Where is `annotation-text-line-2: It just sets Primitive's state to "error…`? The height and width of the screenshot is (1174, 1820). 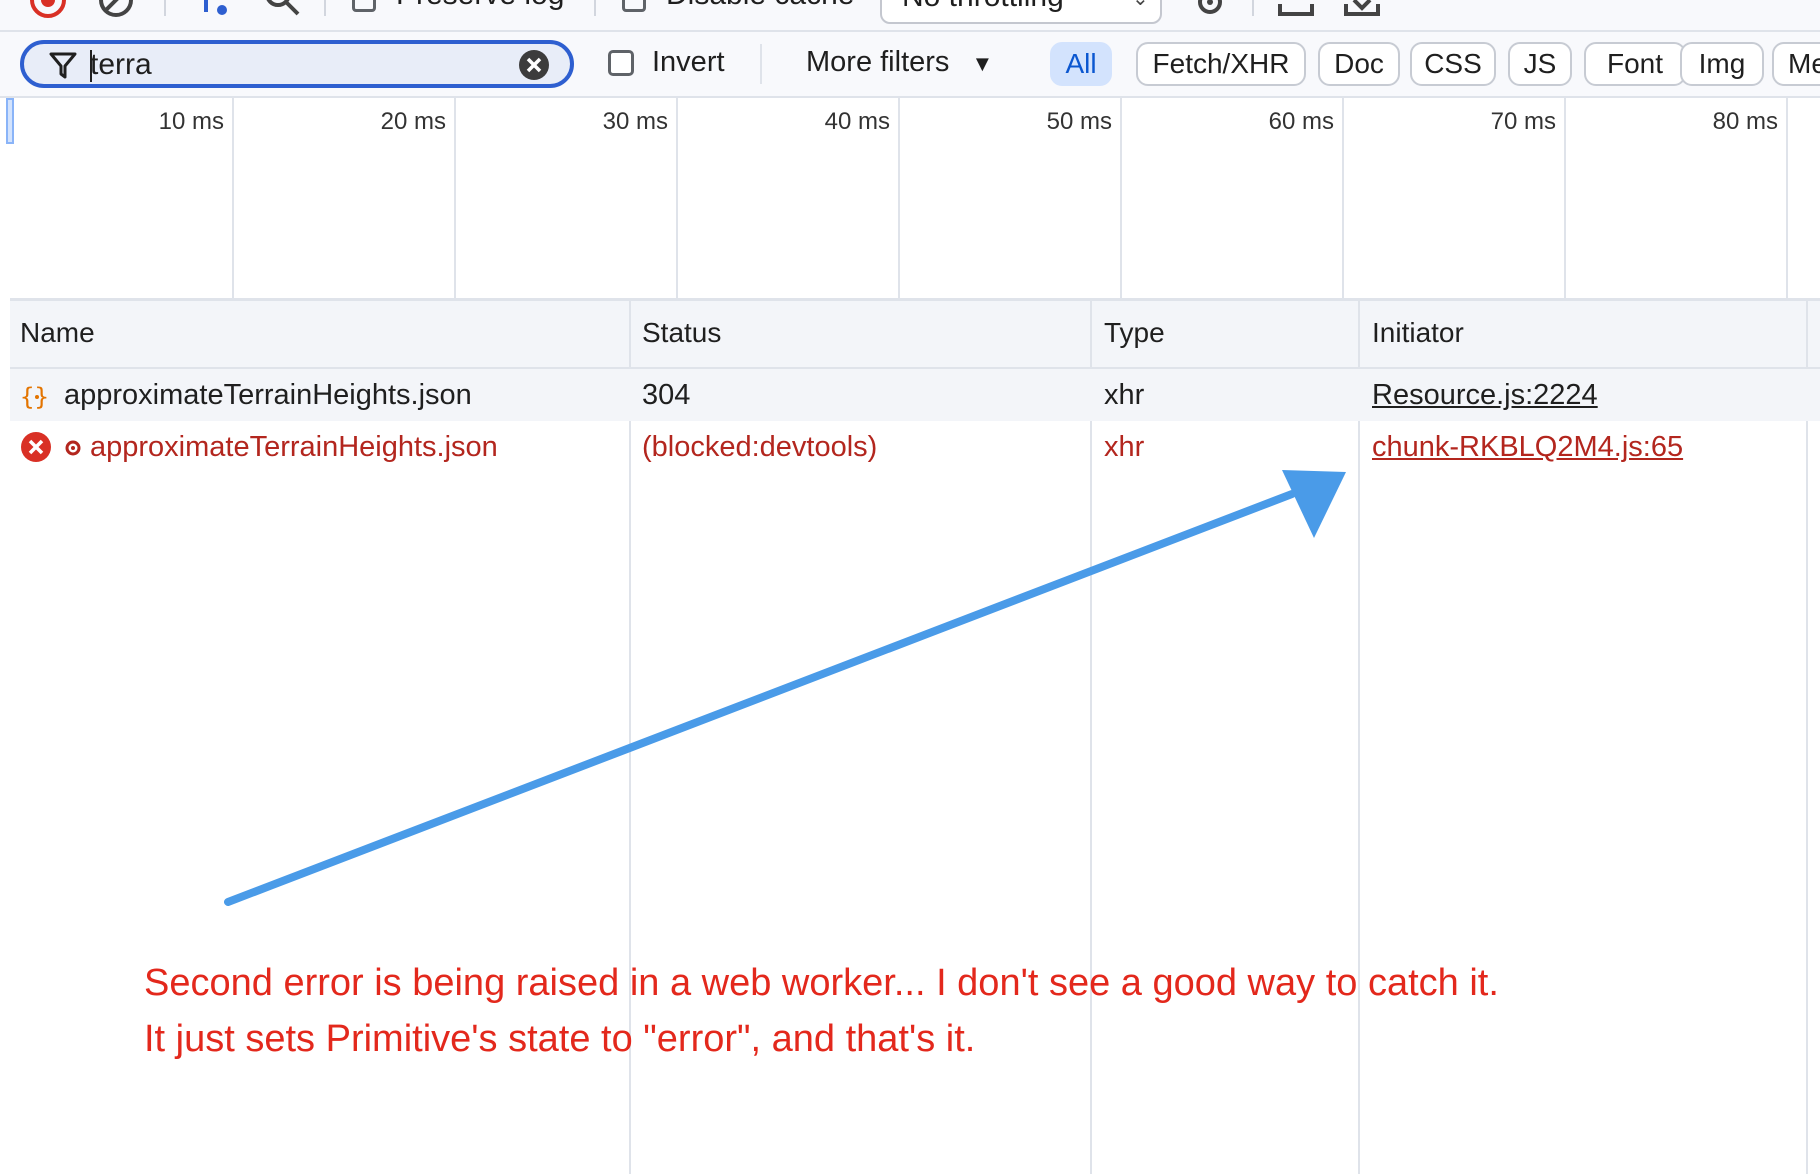 annotation-text-line-2: It just sets Primitive's state to "error… is located at coordinates (560, 1039).